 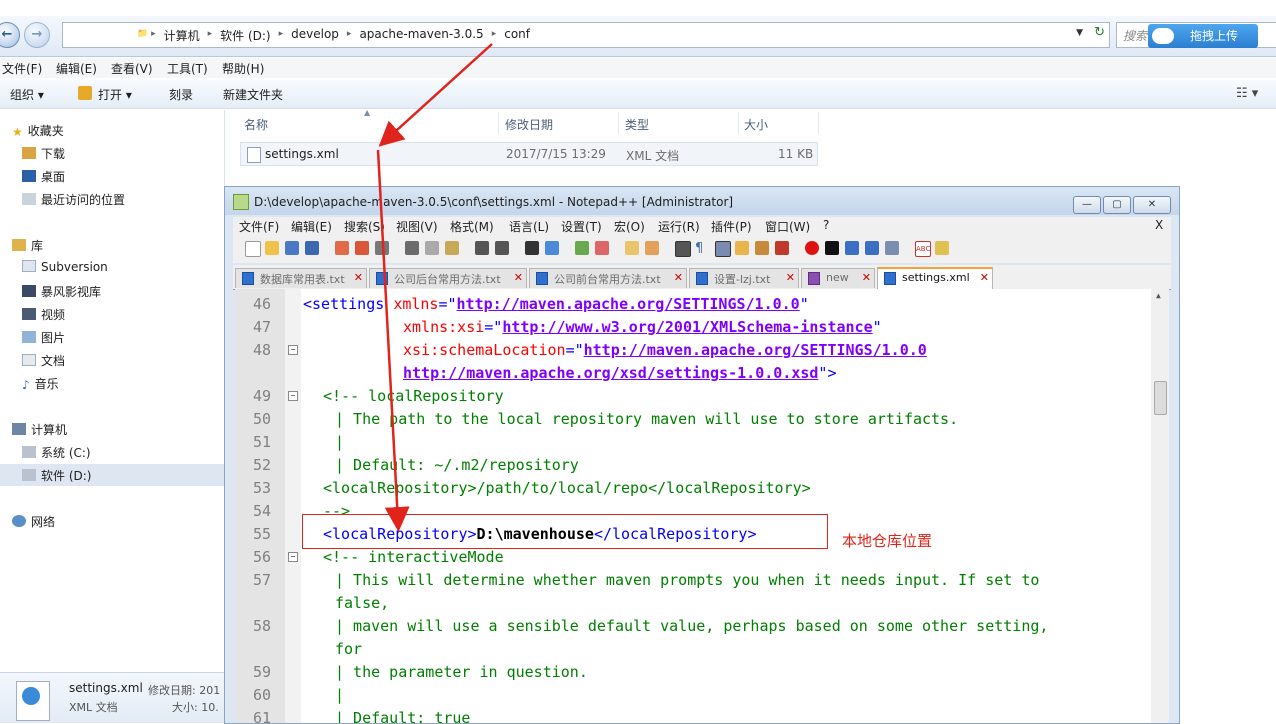 I want to click on back-button: ←, so click(x=10, y=35).